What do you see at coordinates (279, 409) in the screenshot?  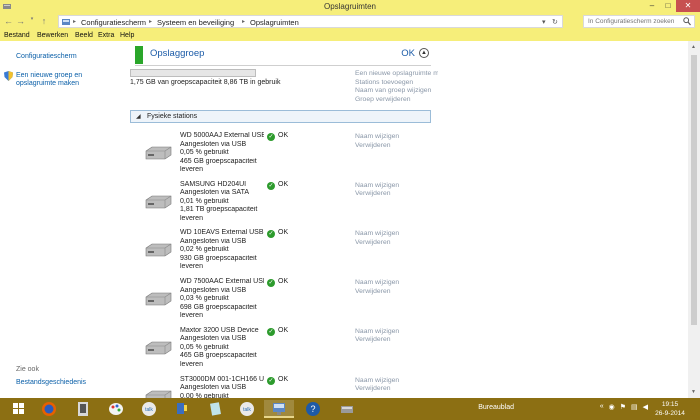 I see `control-panel-taskbar-icon` at bounding box center [279, 409].